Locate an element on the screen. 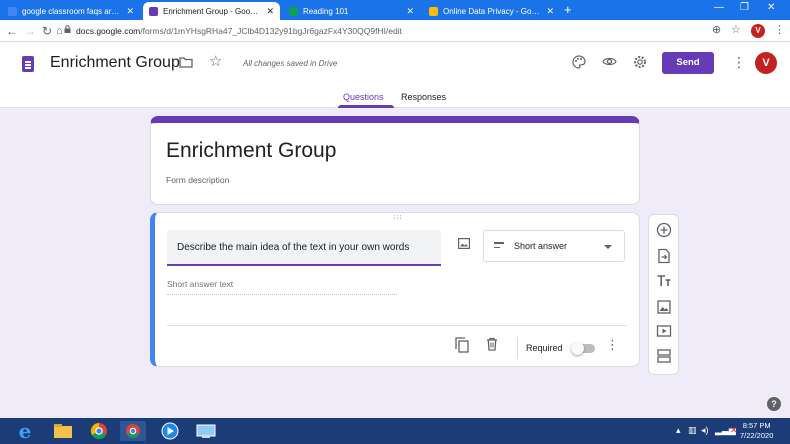 Image resolution: width=790 pixels, height=444 pixels. help-icon: ? is located at coordinates (774, 404).